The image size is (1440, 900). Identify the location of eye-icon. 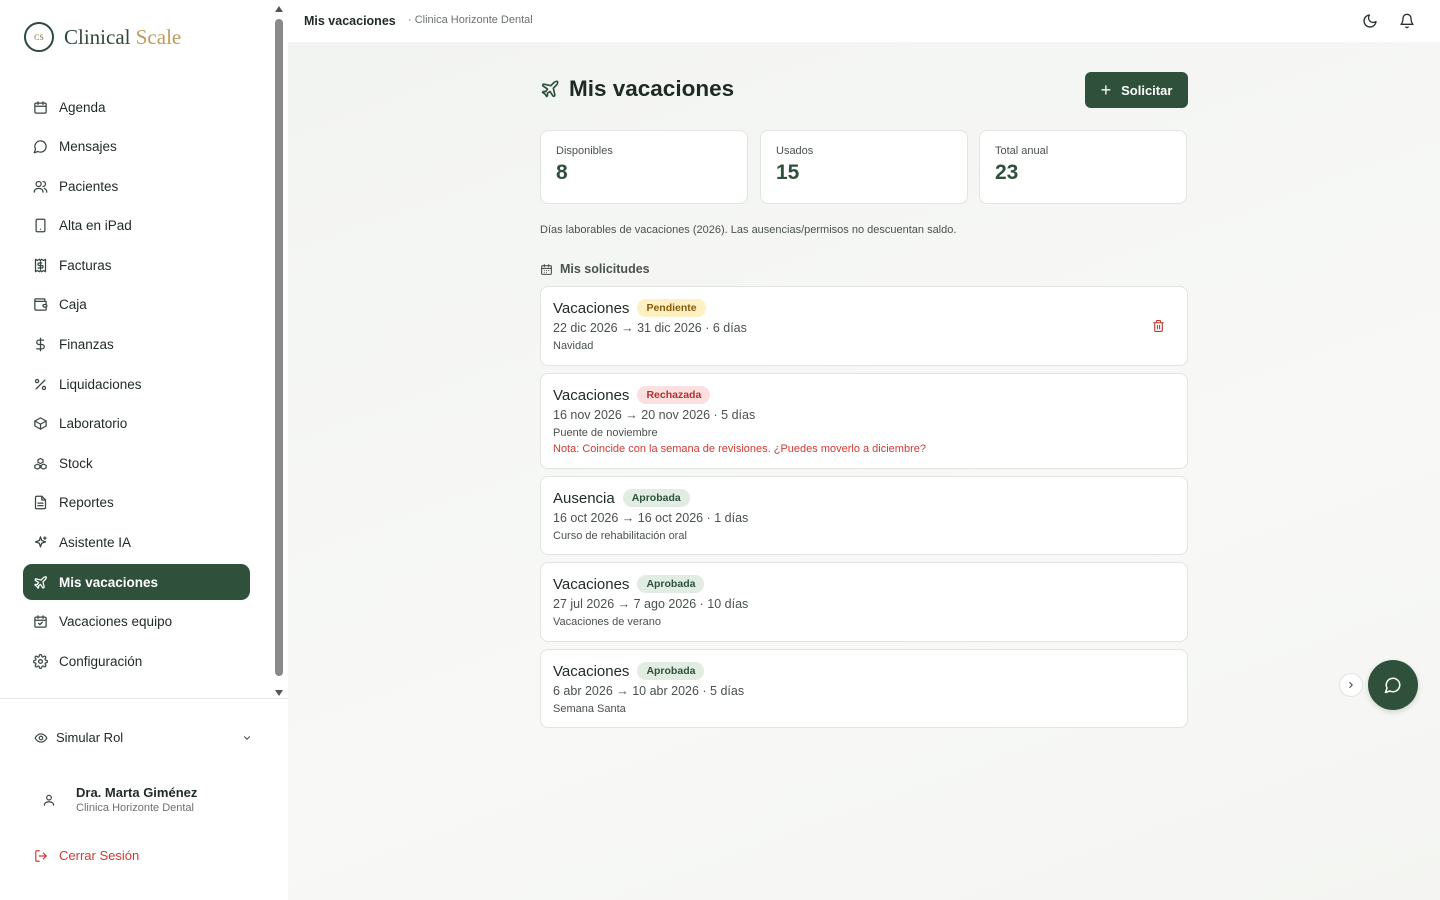
(41, 738).